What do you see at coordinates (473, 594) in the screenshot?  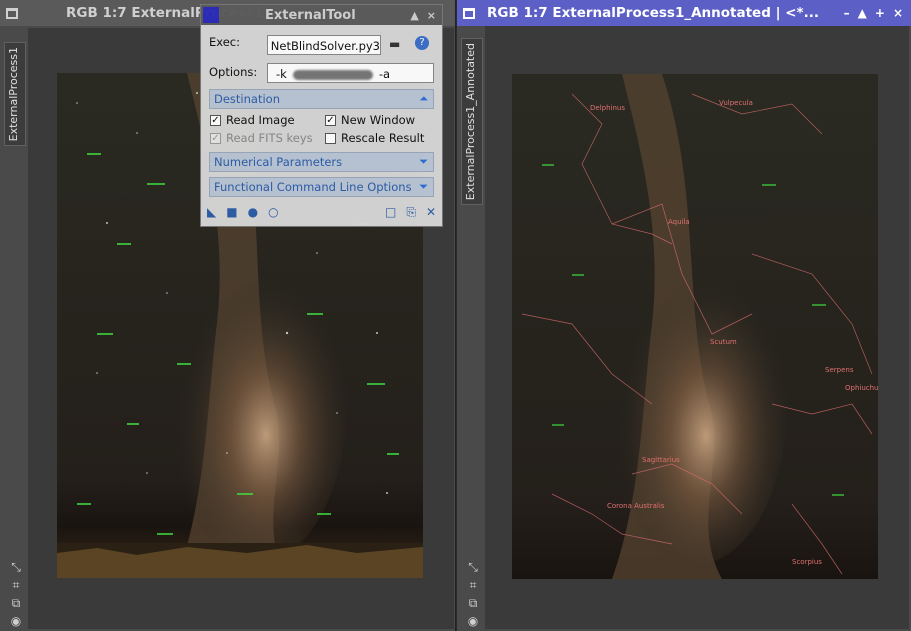 I see `right-view-tools: ⤡ ⌗ ⧉ ◉` at bounding box center [473, 594].